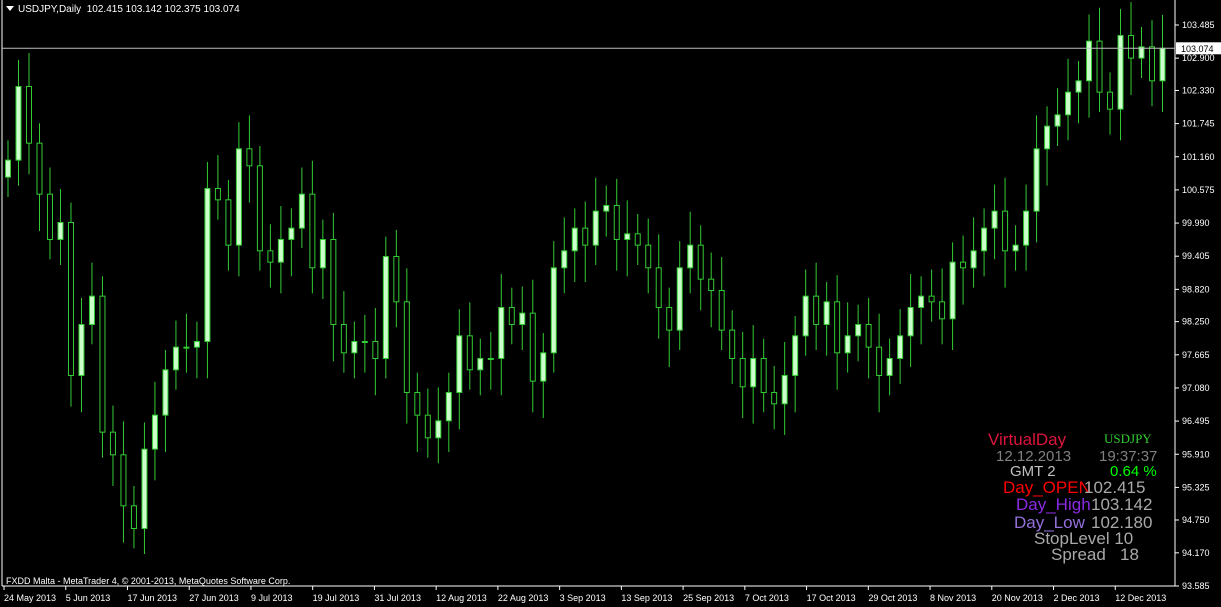 The image size is (1221, 607). I want to click on y-tick-label: 98.250, so click(1196, 322).